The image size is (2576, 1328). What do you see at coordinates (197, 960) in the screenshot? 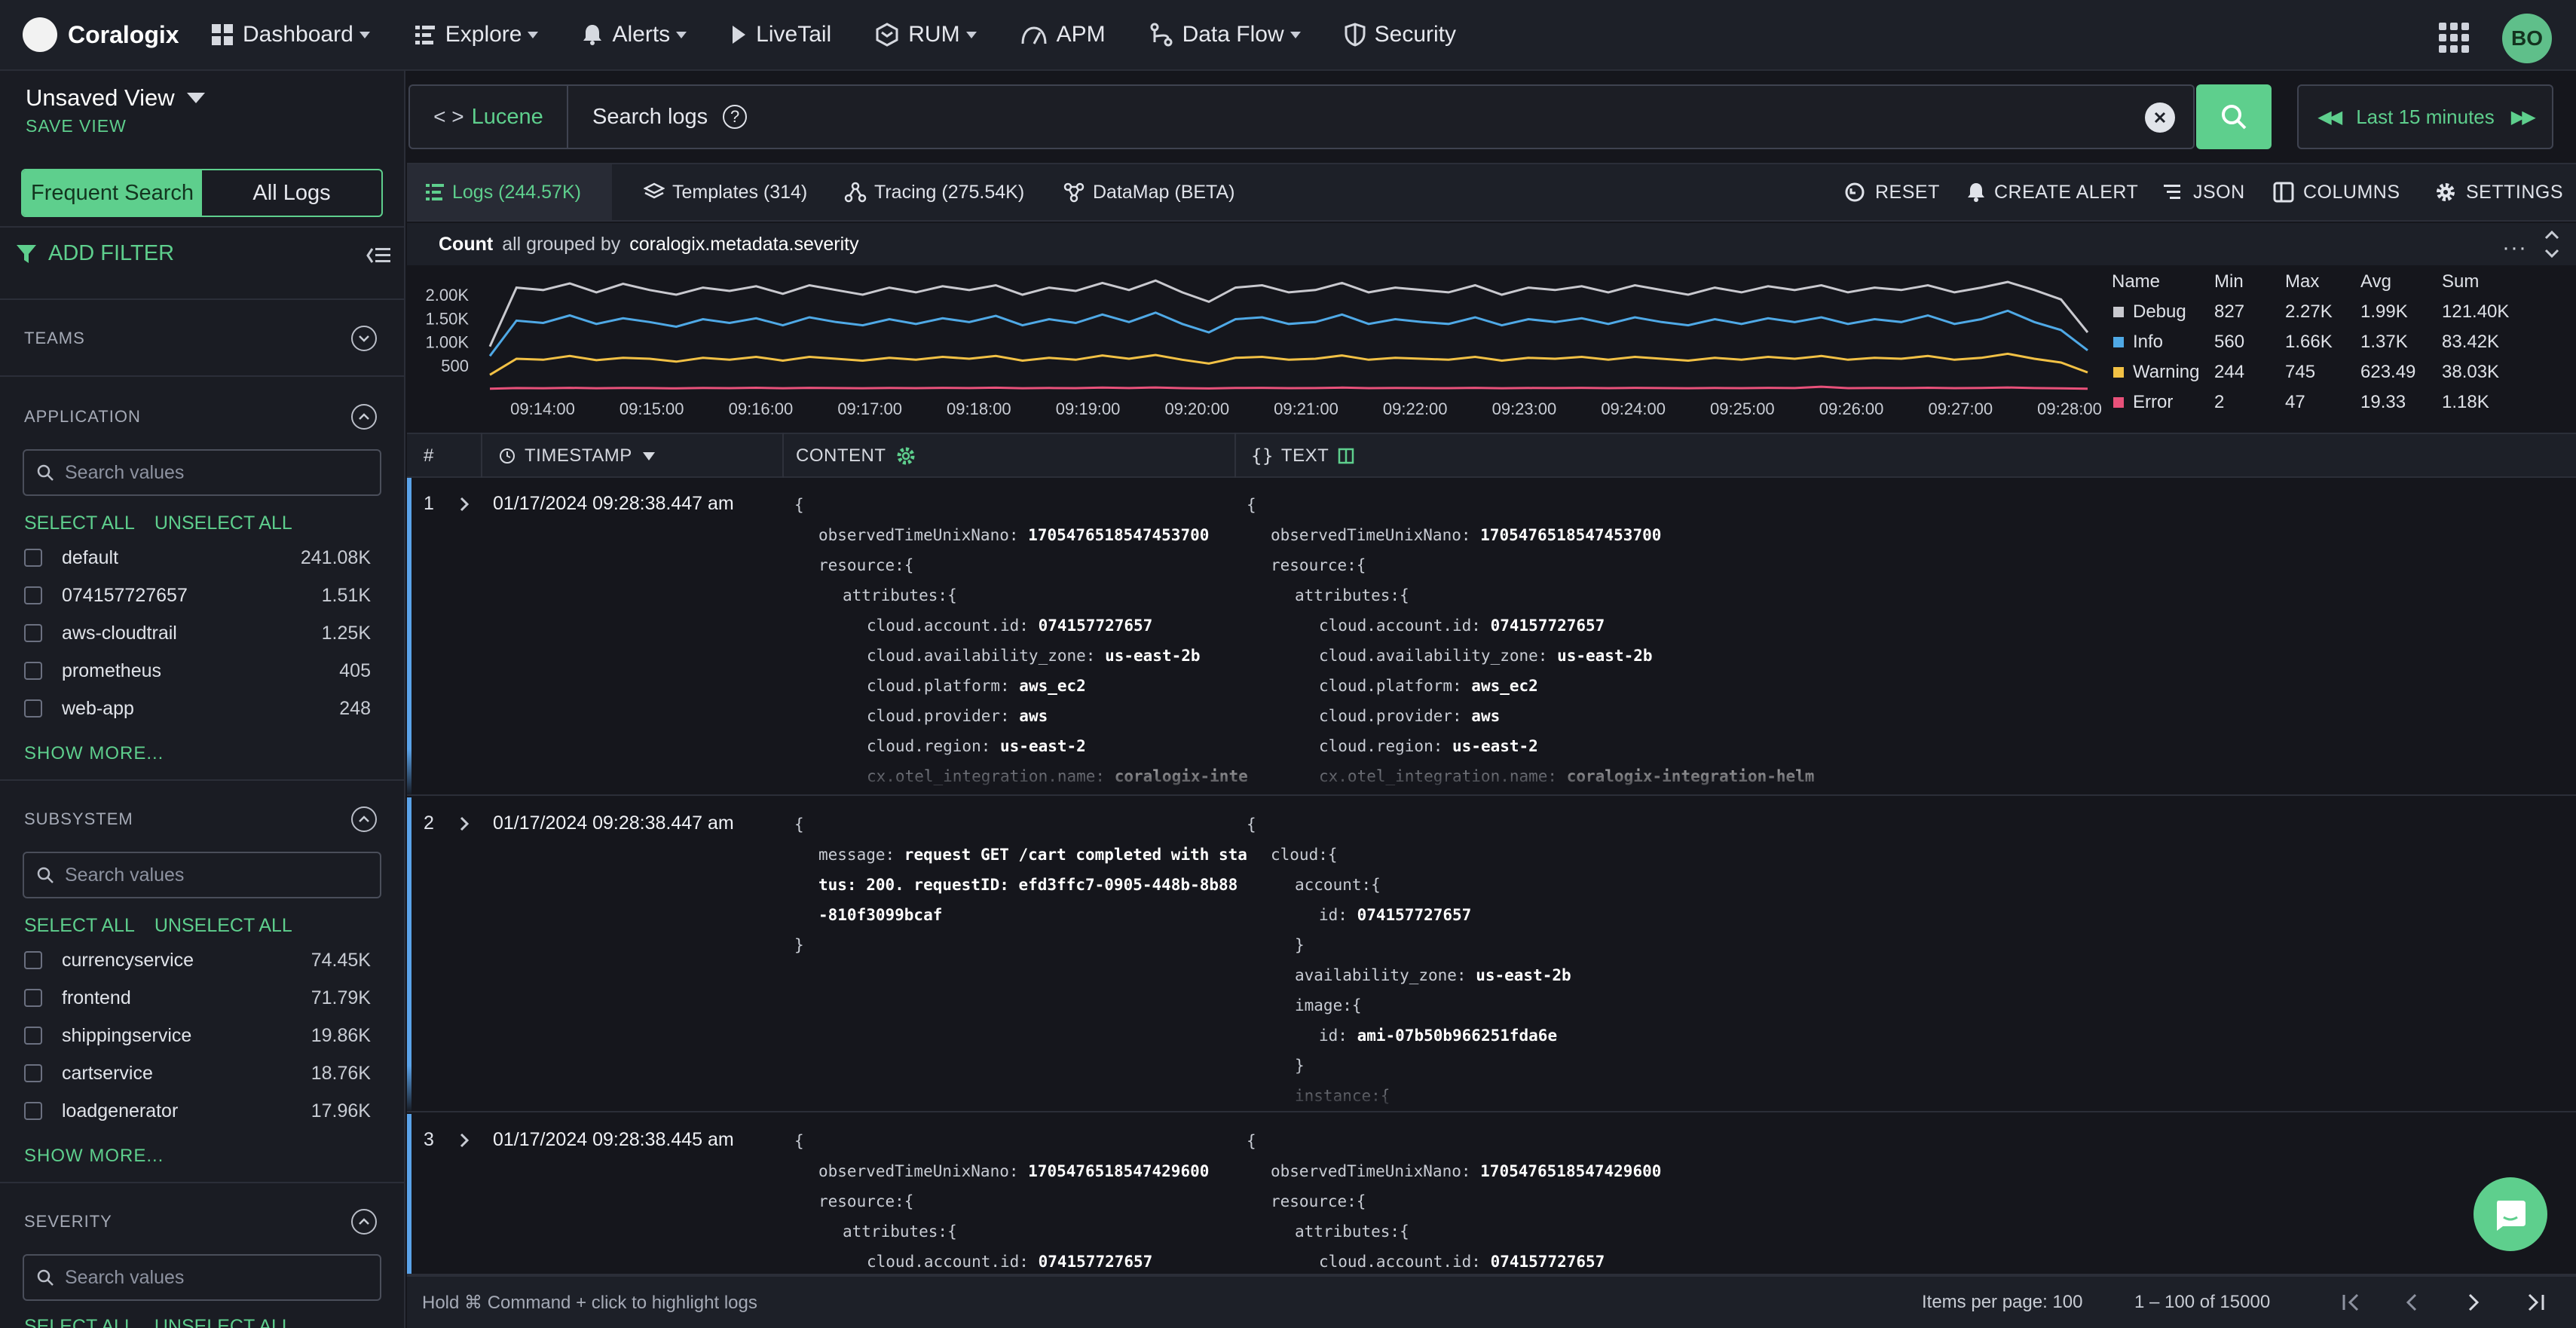
I see `subsystem-item: currencyservice 74.45K` at bounding box center [197, 960].